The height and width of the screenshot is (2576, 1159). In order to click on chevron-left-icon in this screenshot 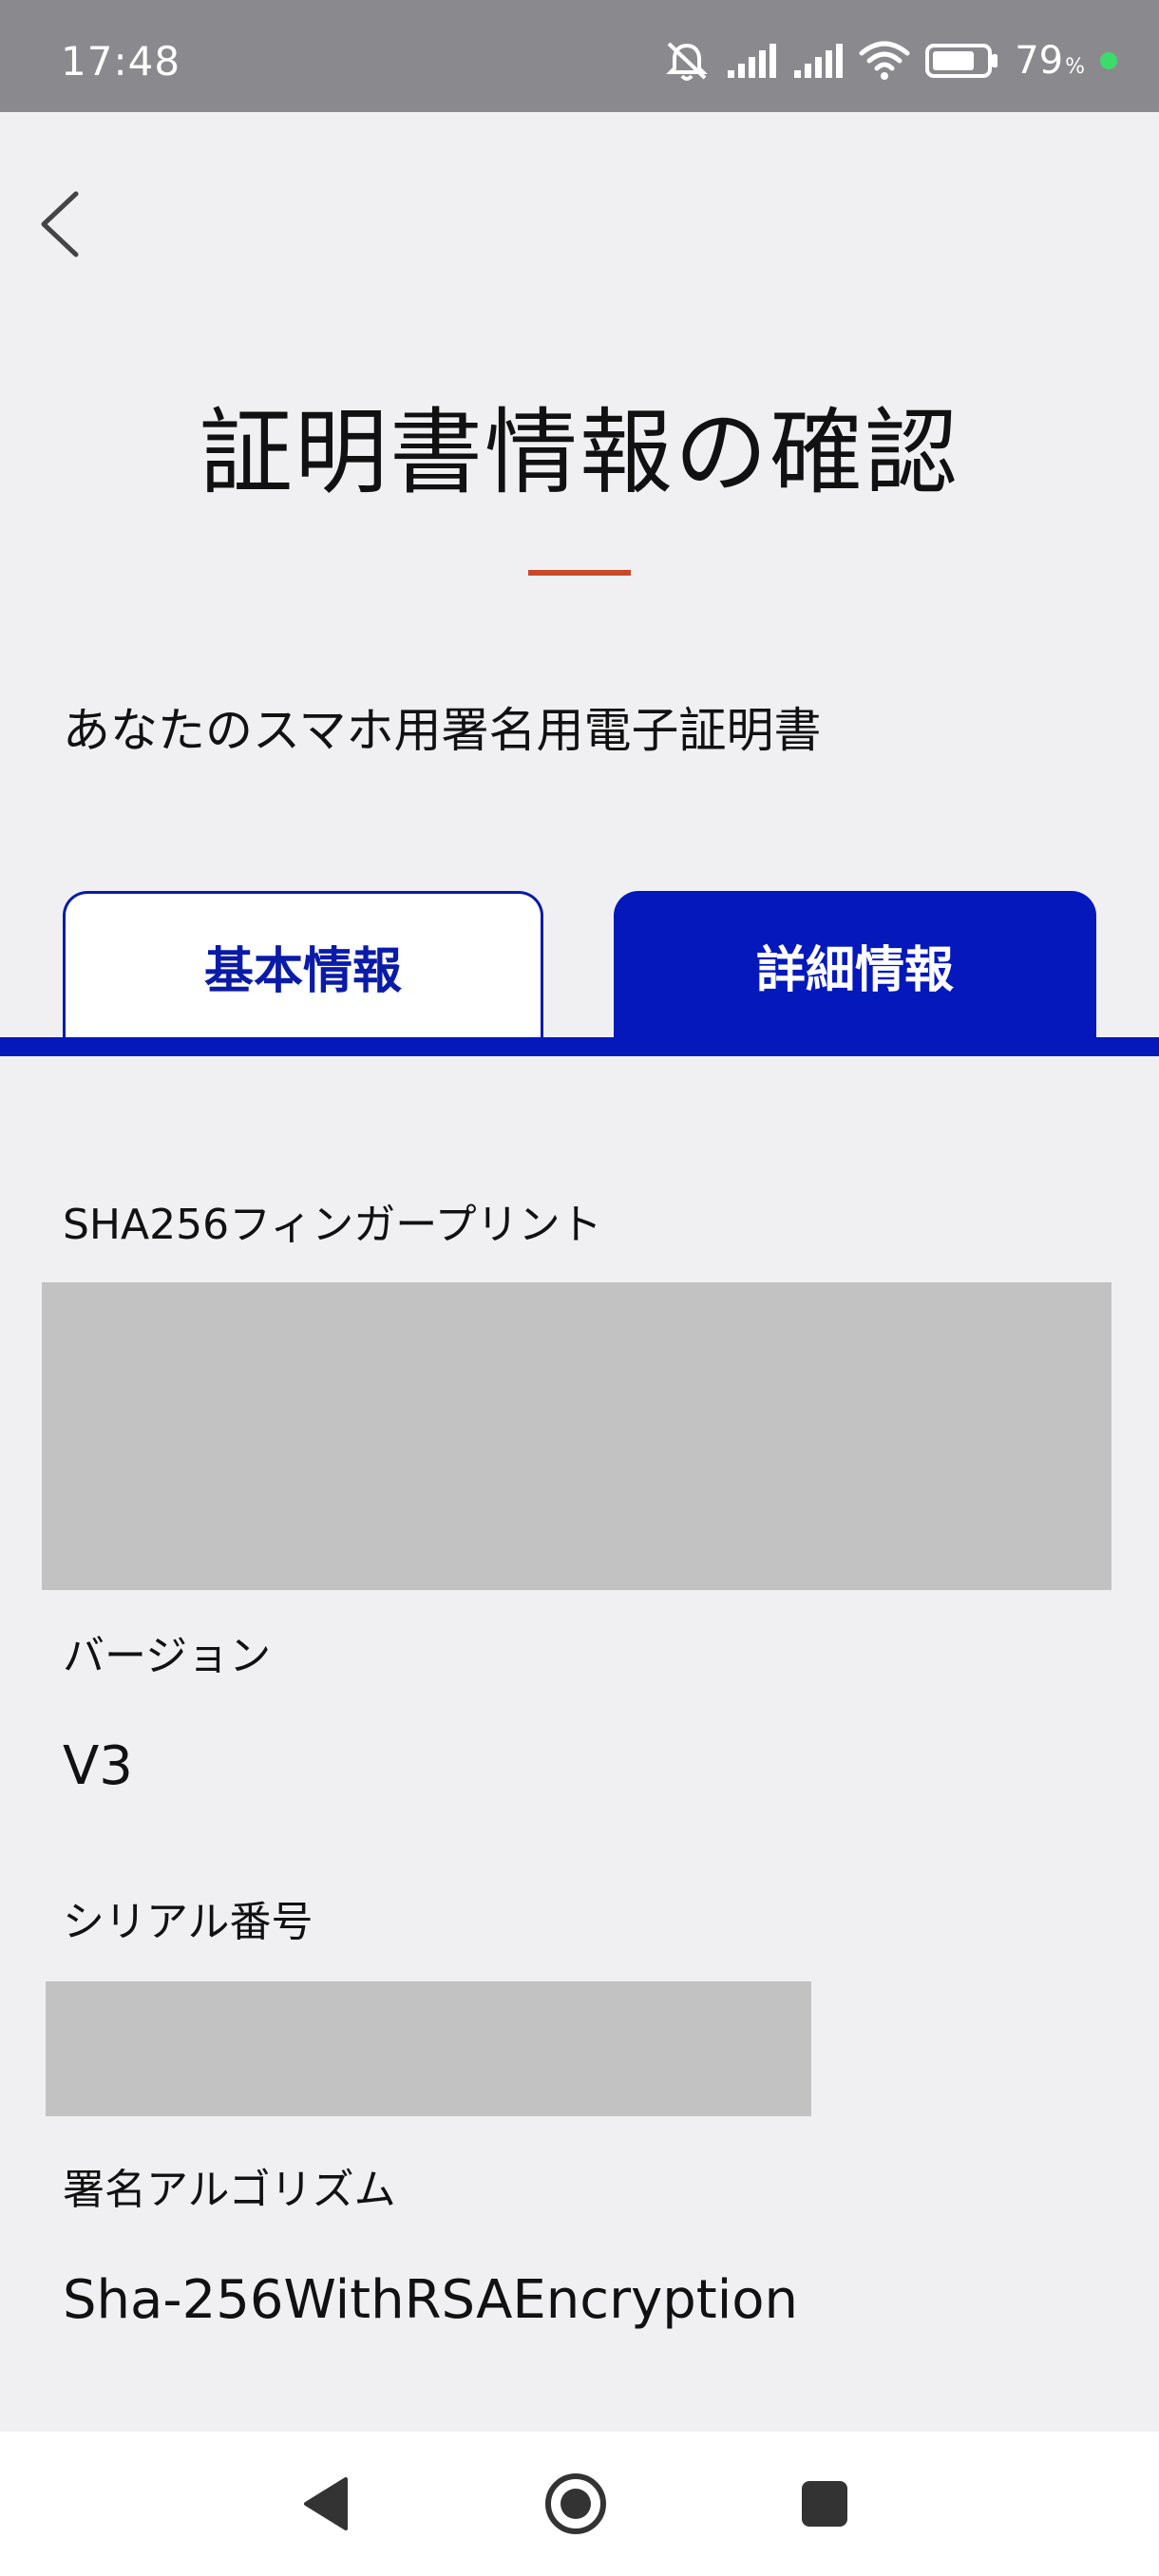, I will do `click(60, 224)`.